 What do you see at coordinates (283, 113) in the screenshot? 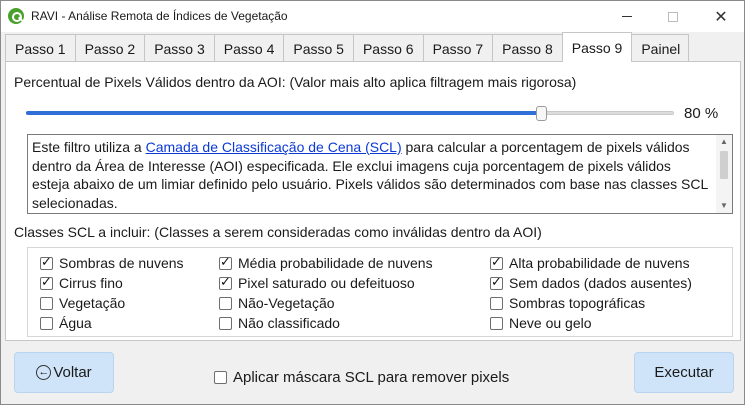
I see `slider-fill` at bounding box center [283, 113].